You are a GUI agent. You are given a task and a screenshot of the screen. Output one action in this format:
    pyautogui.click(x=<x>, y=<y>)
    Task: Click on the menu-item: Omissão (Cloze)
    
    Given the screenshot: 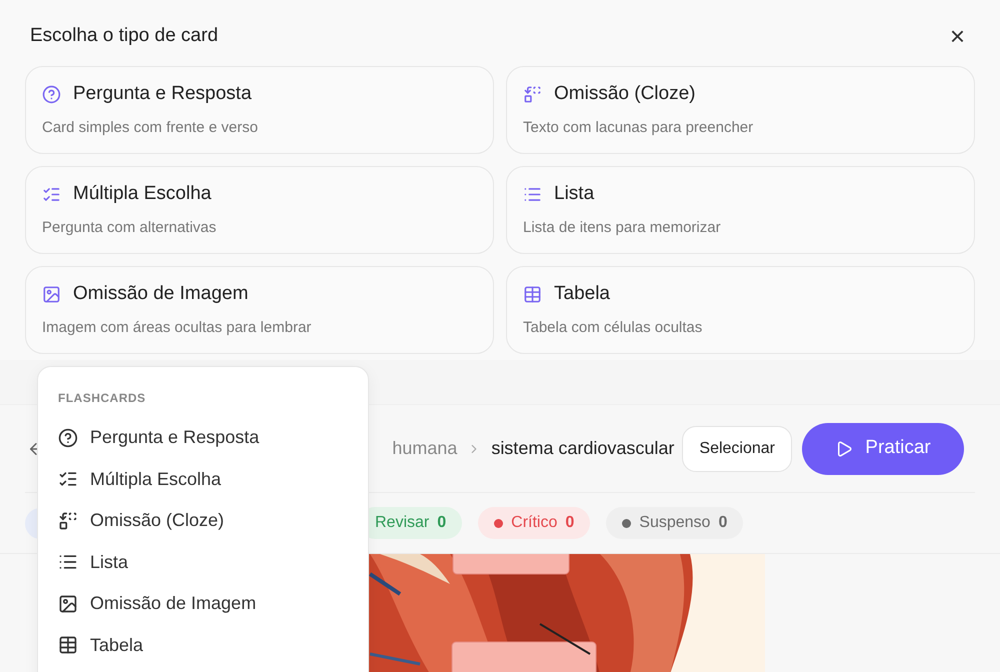 What is the action you would take?
    pyautogui.click(x=203, y=521)
    